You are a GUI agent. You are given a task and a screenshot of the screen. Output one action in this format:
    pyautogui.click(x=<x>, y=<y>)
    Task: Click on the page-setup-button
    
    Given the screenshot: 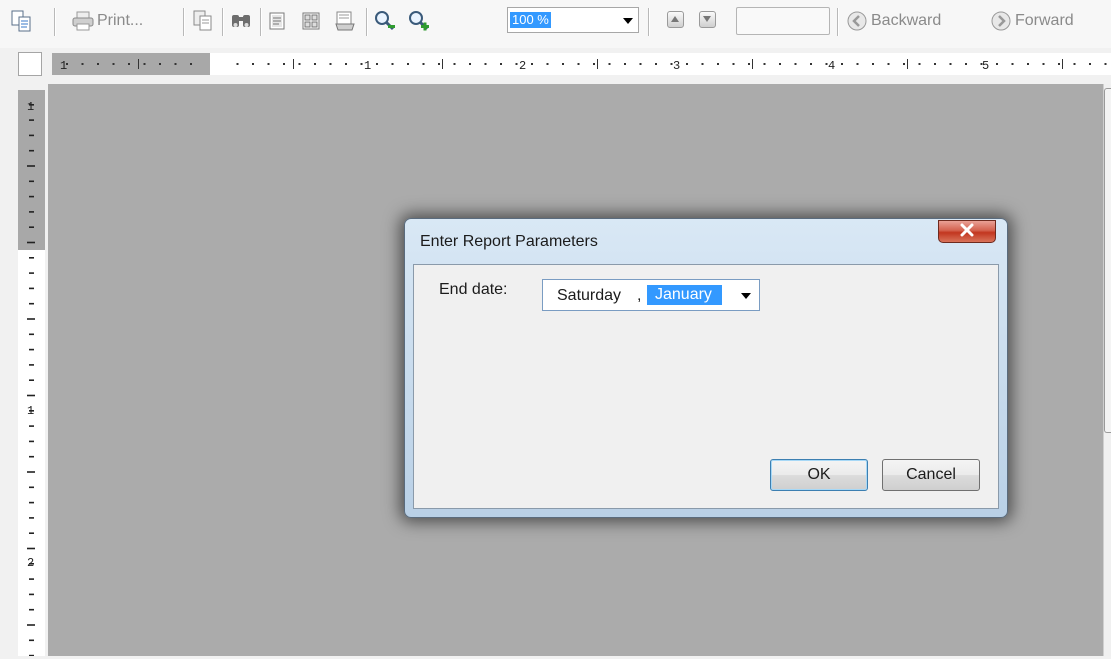 What is the action you would take?
    pyautogui.click(x=277, y=21)
    